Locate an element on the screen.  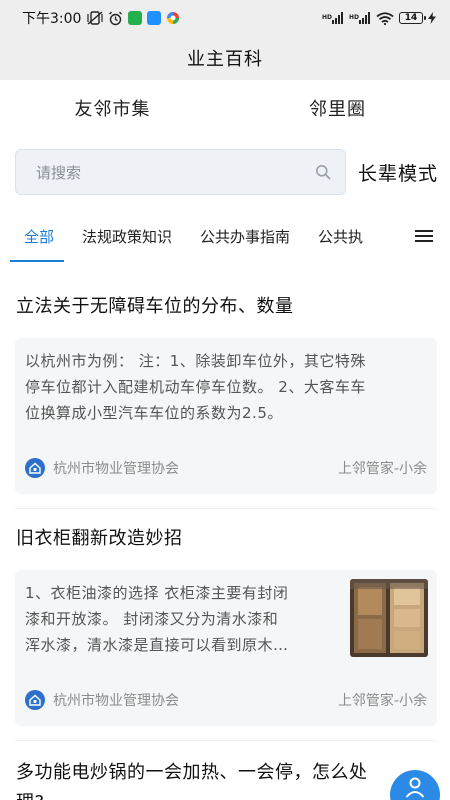
category-tabs: 全部 法规政策知识 公共办事指南 公共执 is located at coordinates (225, 236).